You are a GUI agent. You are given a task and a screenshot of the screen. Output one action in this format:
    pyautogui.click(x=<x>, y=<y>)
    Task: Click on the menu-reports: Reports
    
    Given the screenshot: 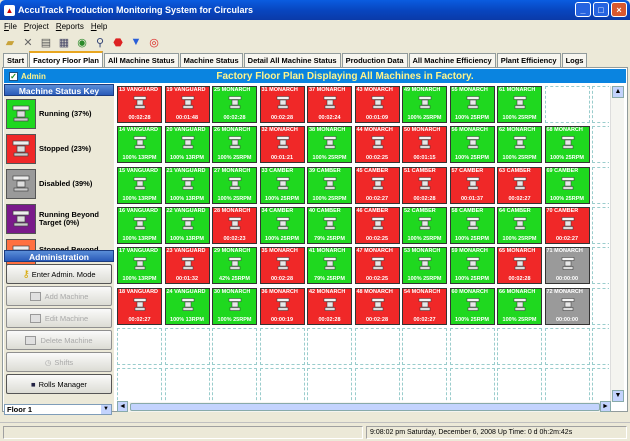 What is the action you would take?
    pyautogui.click(x=70, y=26)
    